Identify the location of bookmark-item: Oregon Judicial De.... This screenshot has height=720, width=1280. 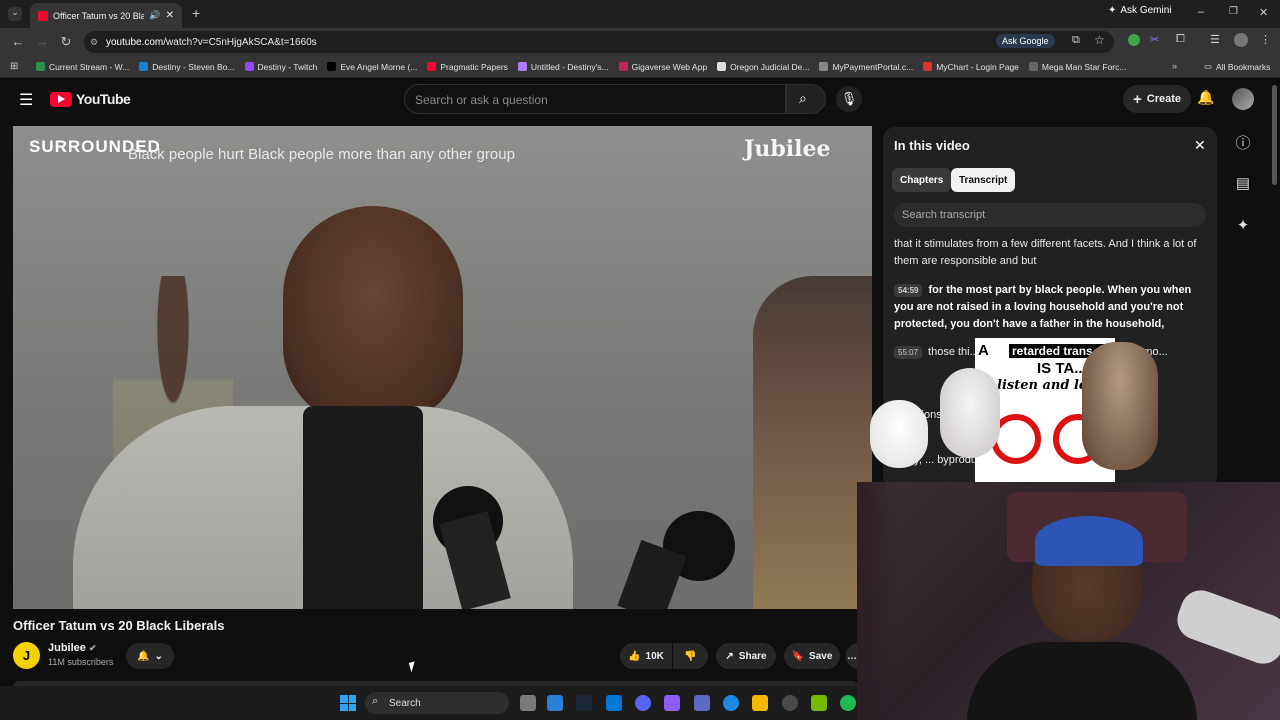
(763, 67).